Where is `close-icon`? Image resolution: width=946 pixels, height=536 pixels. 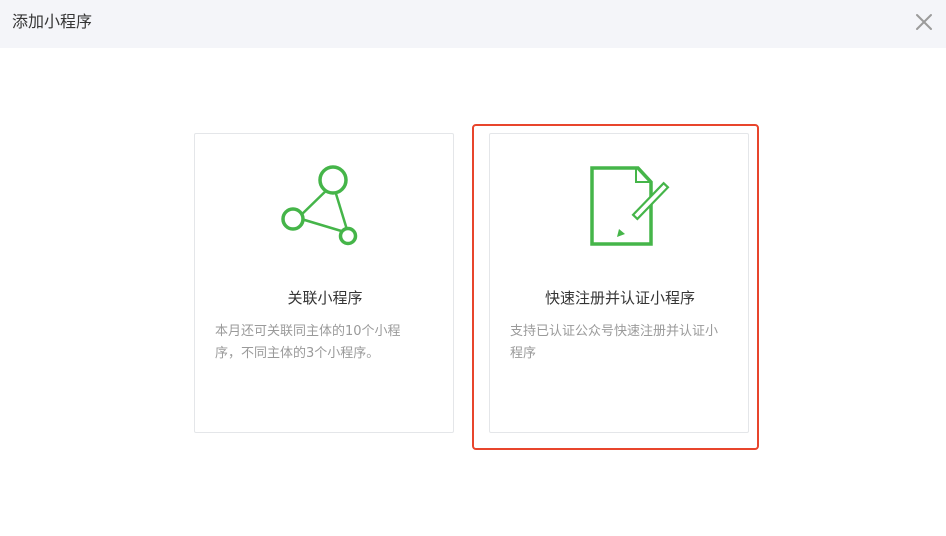
close-icon is located at coordinates (924, 22).